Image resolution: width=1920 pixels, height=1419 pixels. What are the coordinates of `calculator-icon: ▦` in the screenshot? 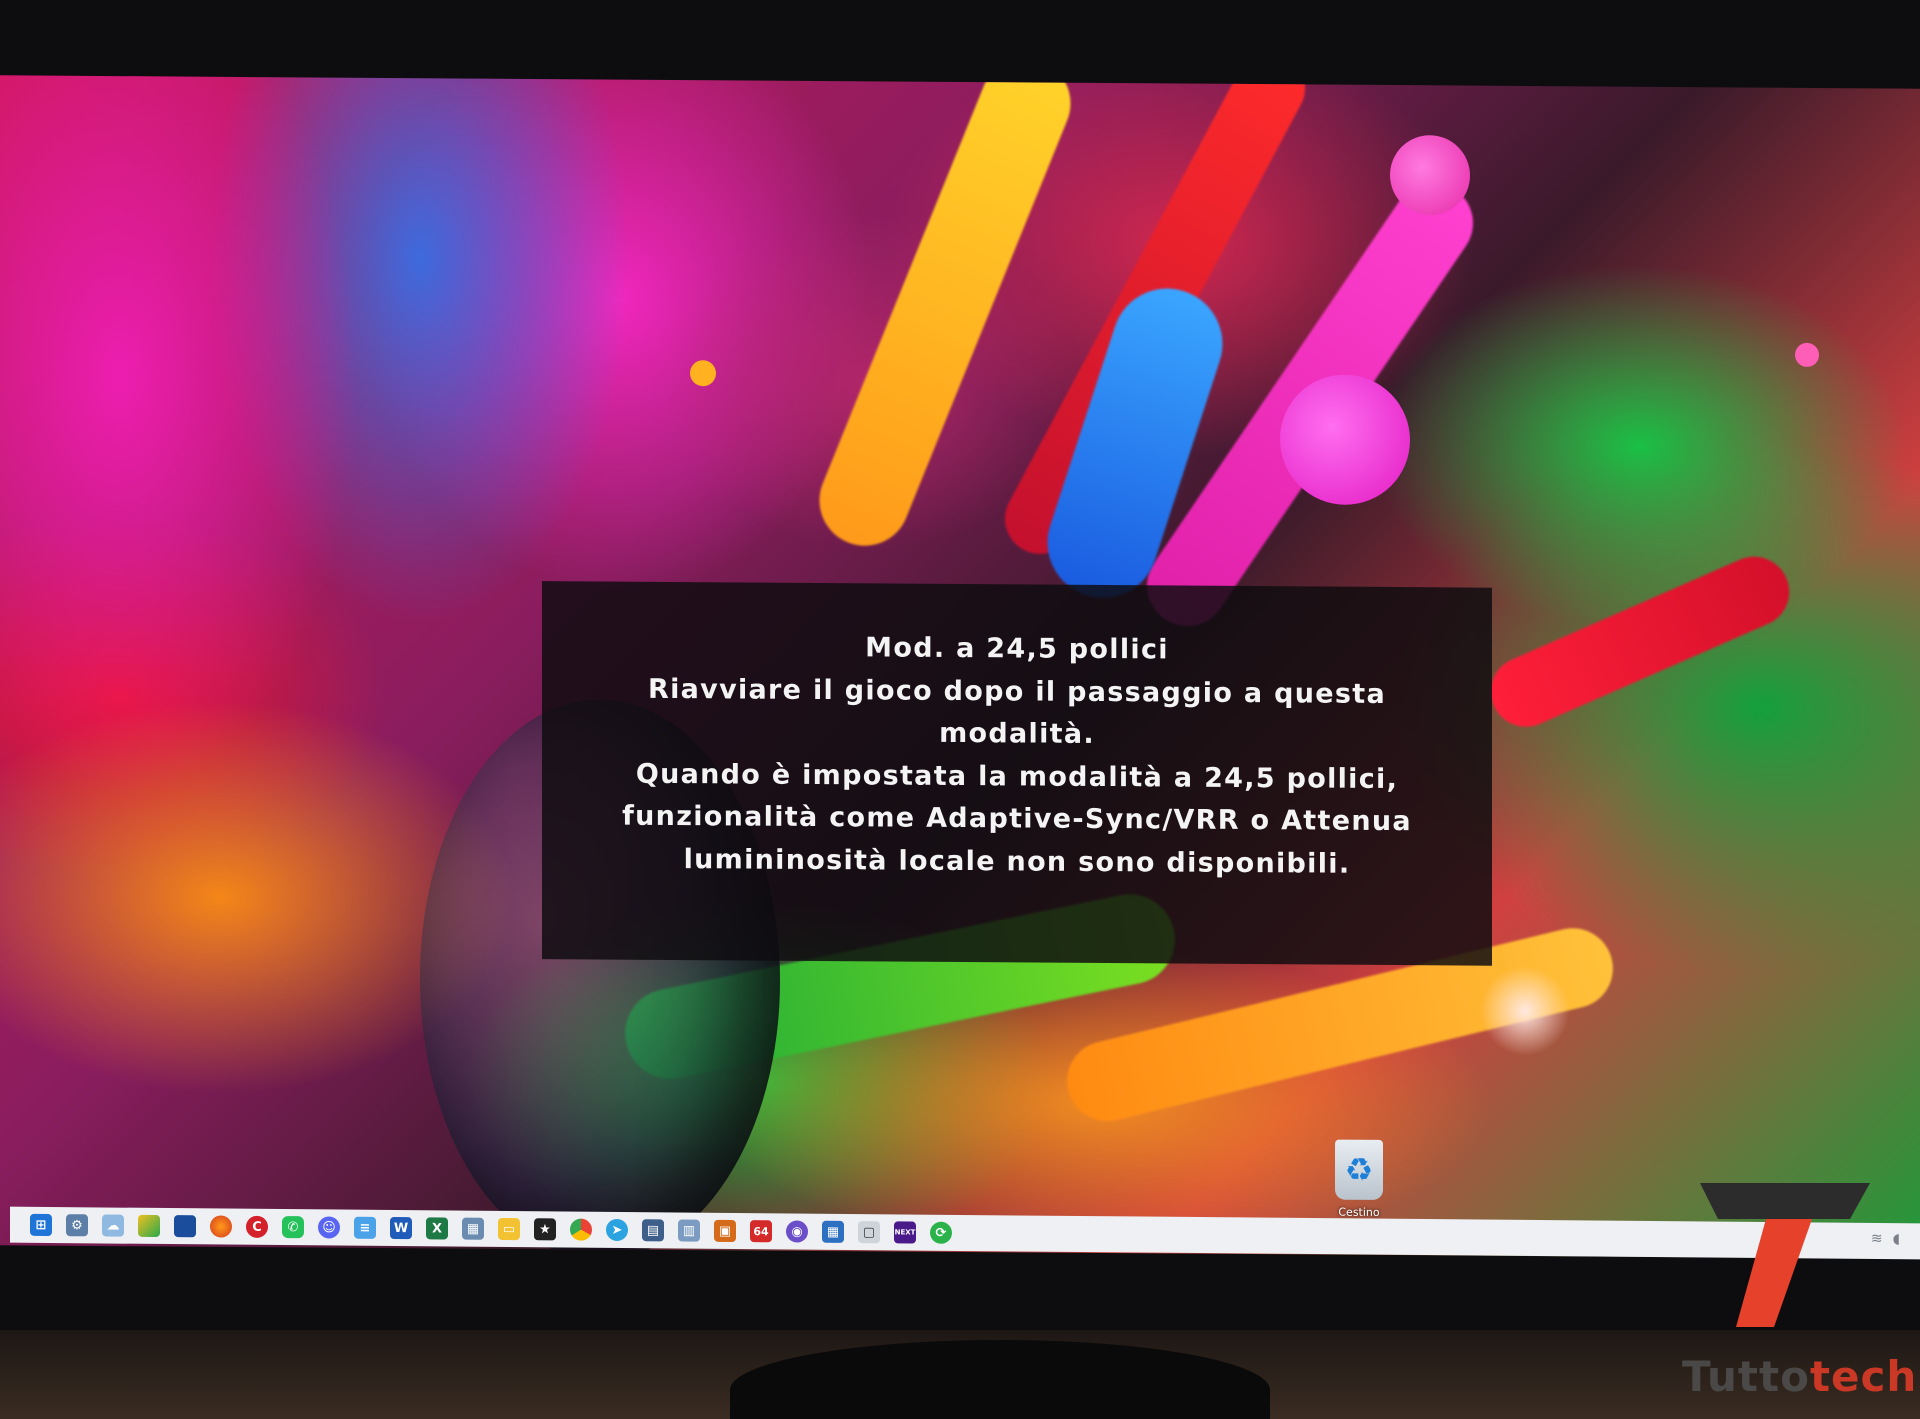 It's located at (473, 1228).